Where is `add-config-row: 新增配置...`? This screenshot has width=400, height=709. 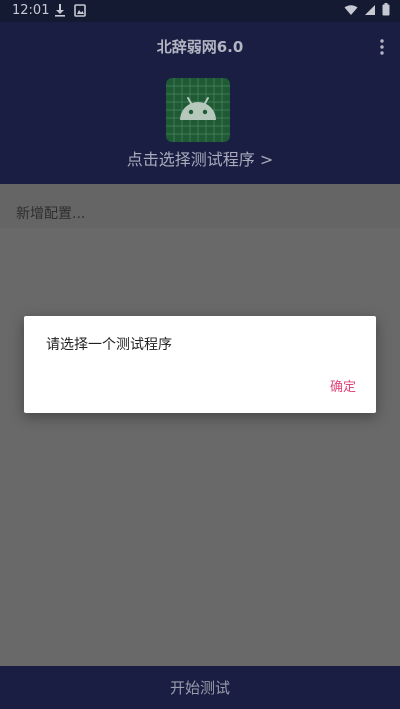
add-config-row: 新增配置... is located at coordinates (200, 206).